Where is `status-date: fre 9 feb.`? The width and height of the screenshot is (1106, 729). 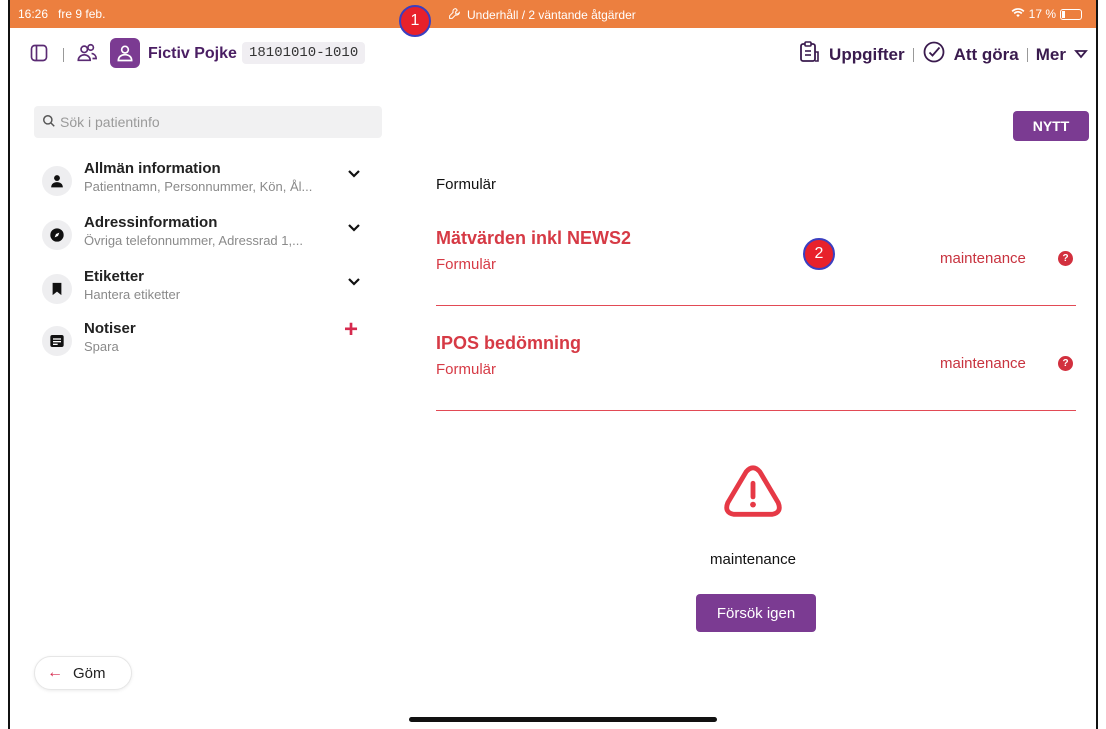 status-date: fre 9 feb. is located at coordinates (82, 14).